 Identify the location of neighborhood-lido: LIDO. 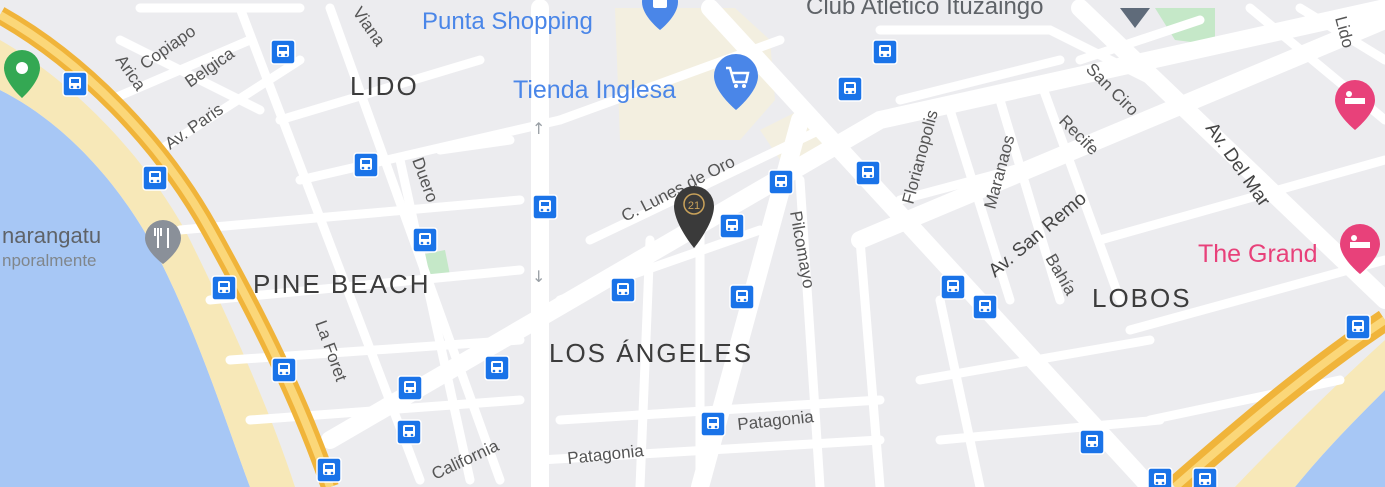
(384, 86).